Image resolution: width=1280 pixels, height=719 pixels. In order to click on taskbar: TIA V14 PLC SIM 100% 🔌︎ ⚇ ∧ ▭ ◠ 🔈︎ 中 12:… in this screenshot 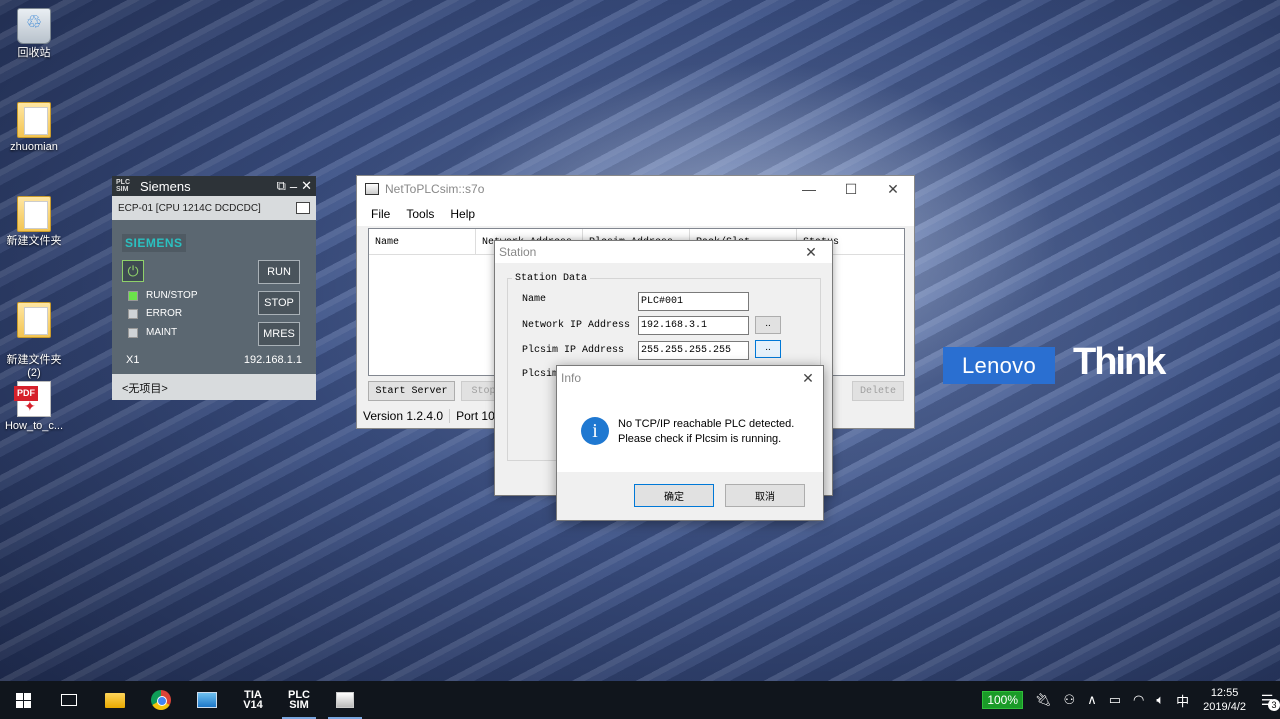, I will do `click(640, 700)`.